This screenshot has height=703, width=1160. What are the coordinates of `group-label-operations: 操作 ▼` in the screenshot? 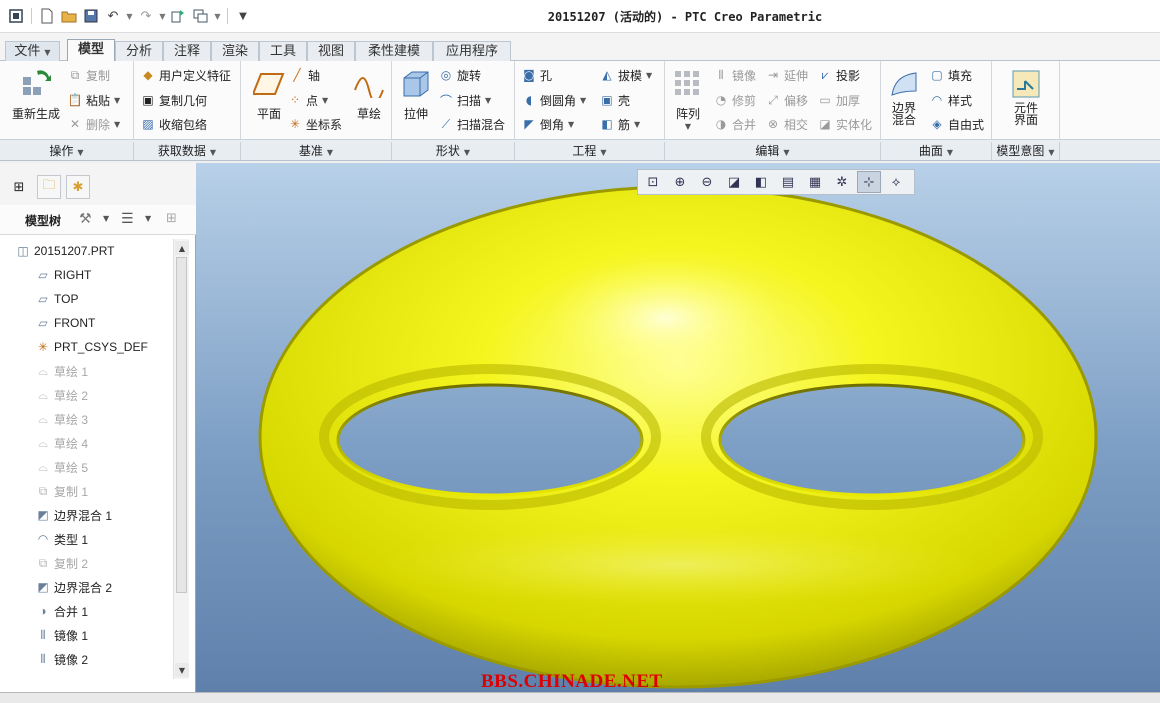 It's located at (67, 151).